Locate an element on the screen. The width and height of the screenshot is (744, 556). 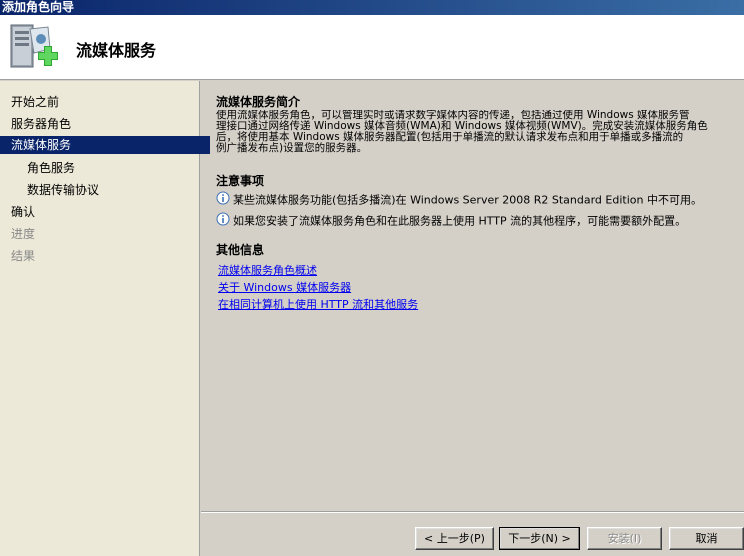
nav-step-before-you-begin: 开始之前 is located at coordinates (105, 102).